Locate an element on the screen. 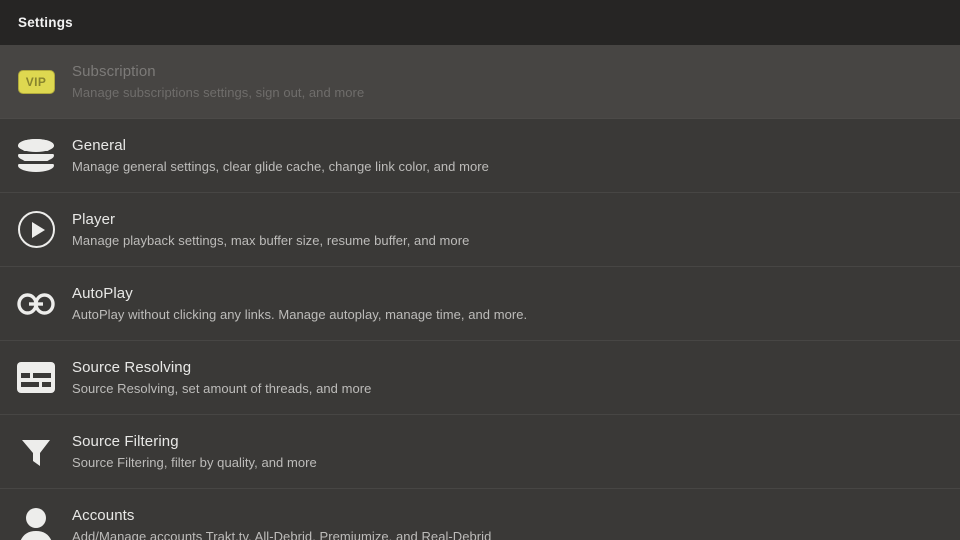 The image size is (960, 540). icon-cell: VIP is located at coordinates (36, 82).